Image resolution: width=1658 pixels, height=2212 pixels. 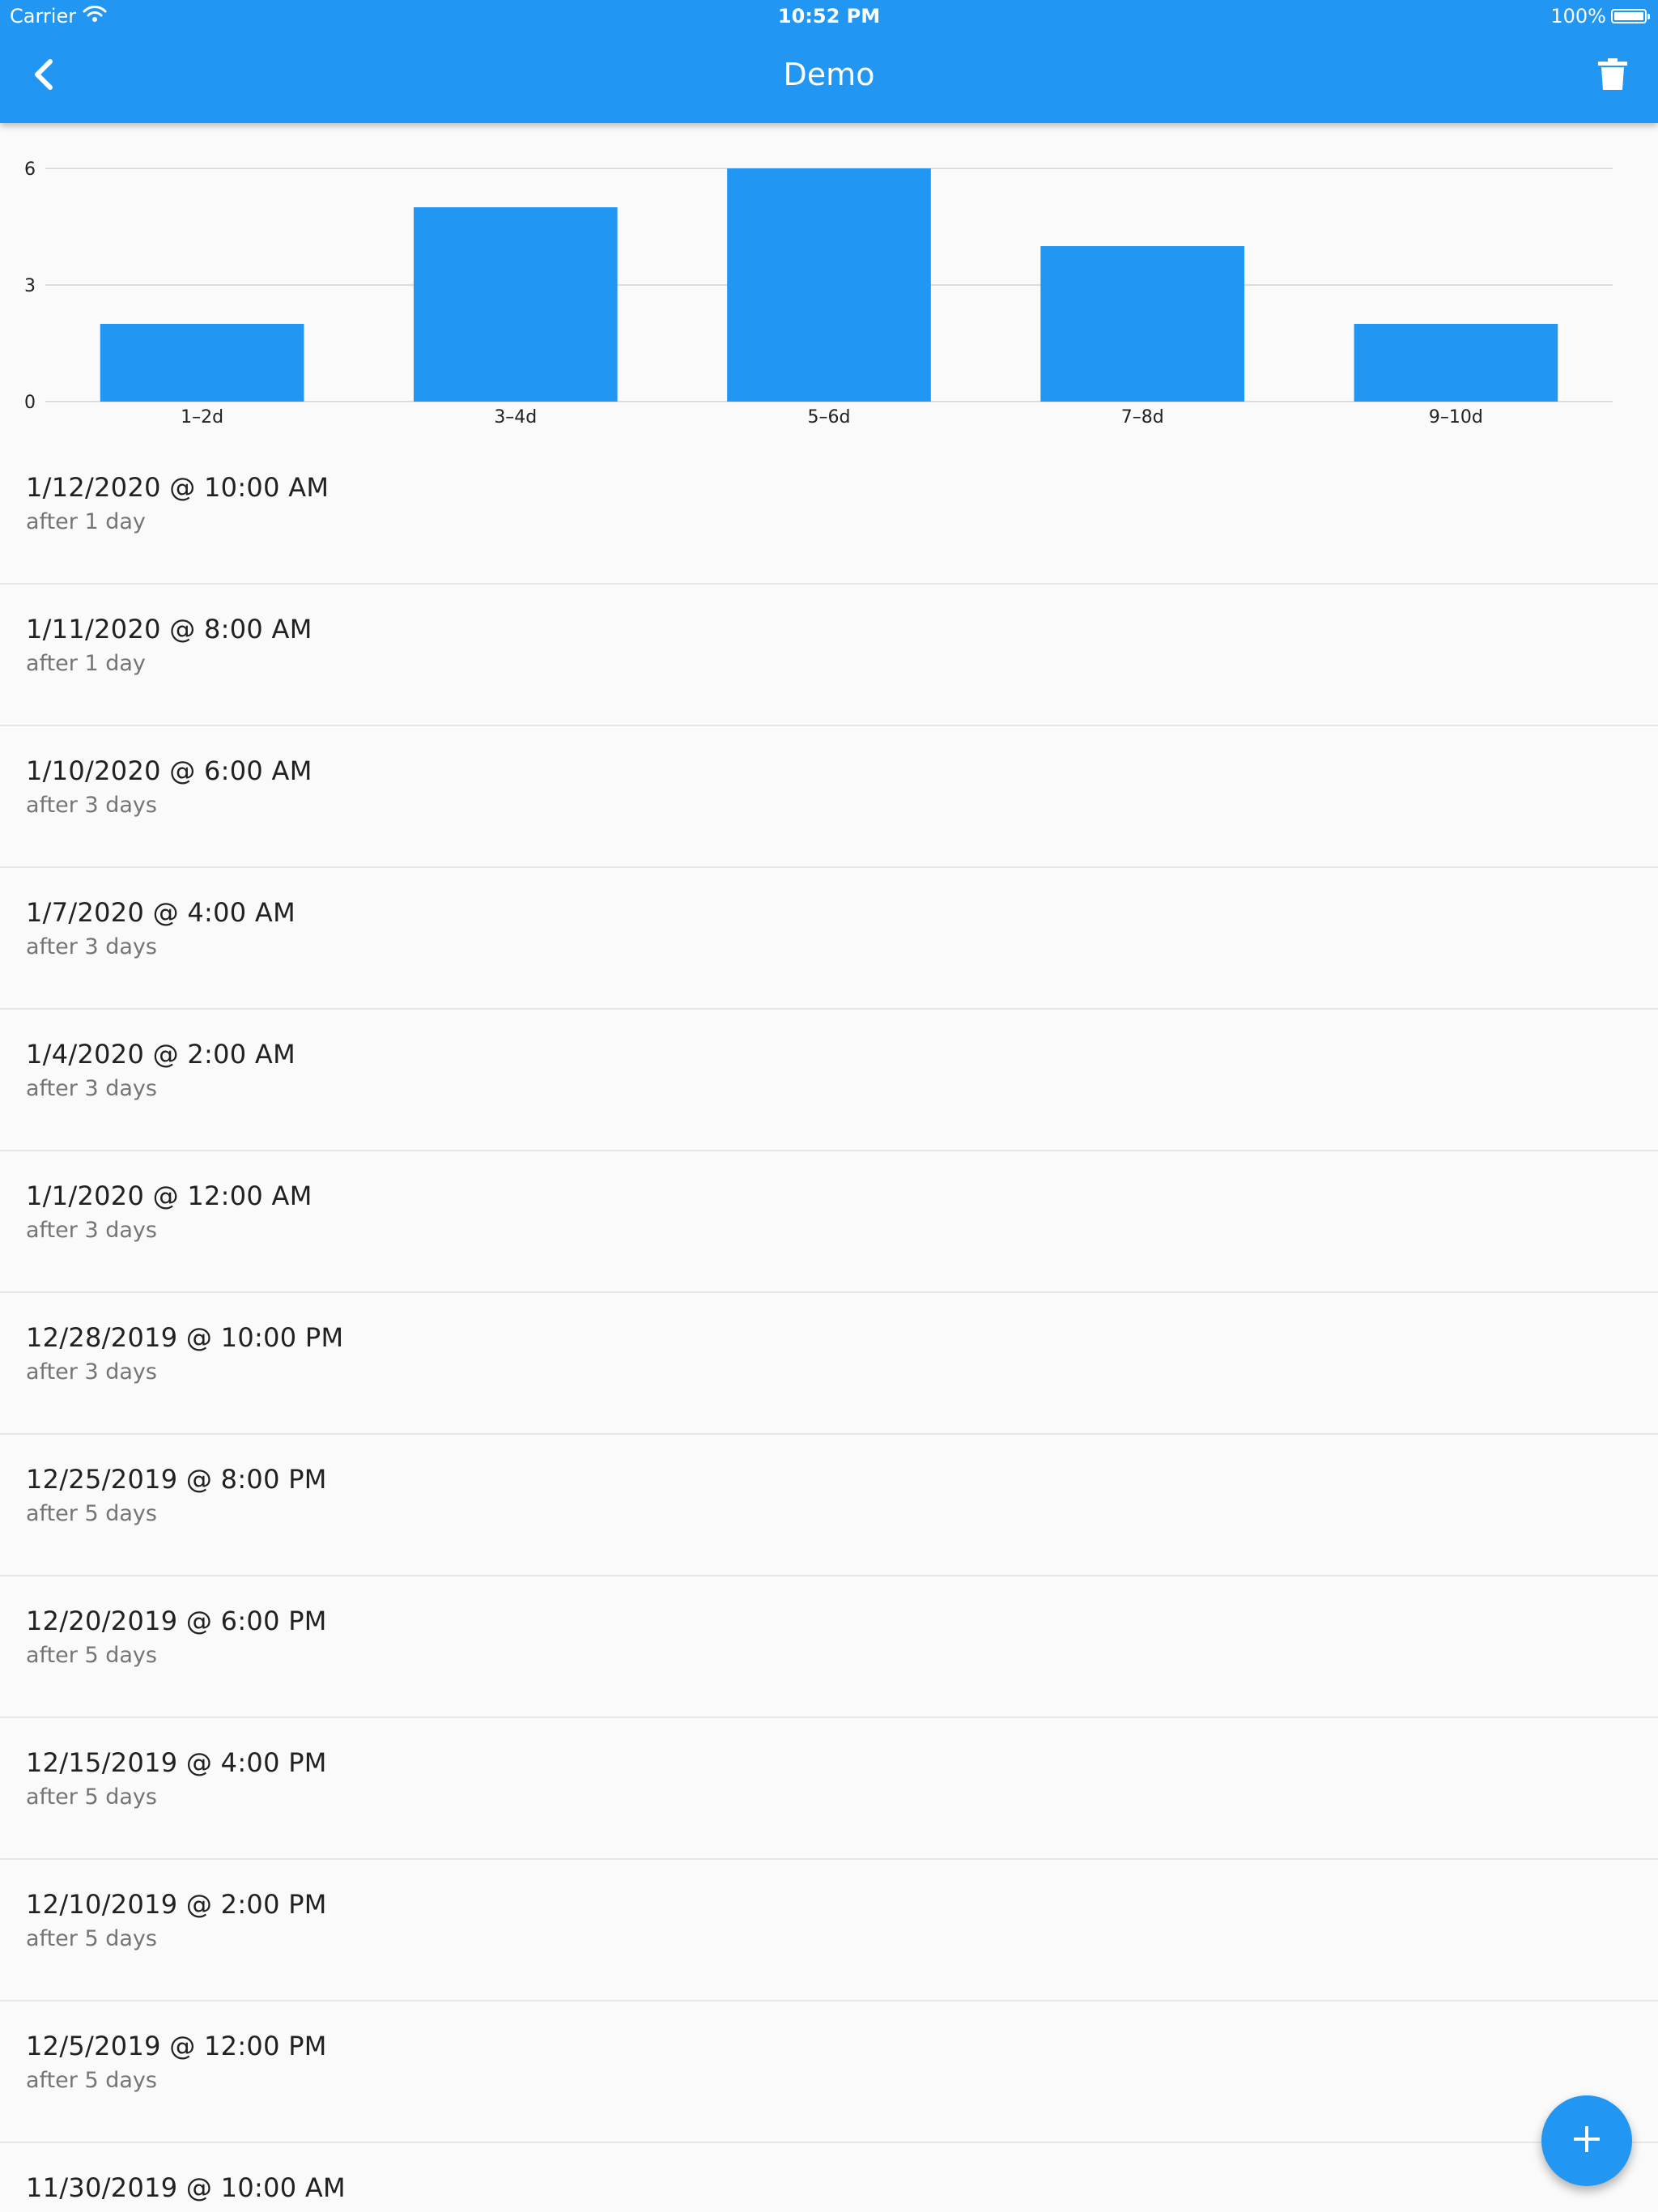 I want to click on page-title: Demo, so click(x=829, y=75).